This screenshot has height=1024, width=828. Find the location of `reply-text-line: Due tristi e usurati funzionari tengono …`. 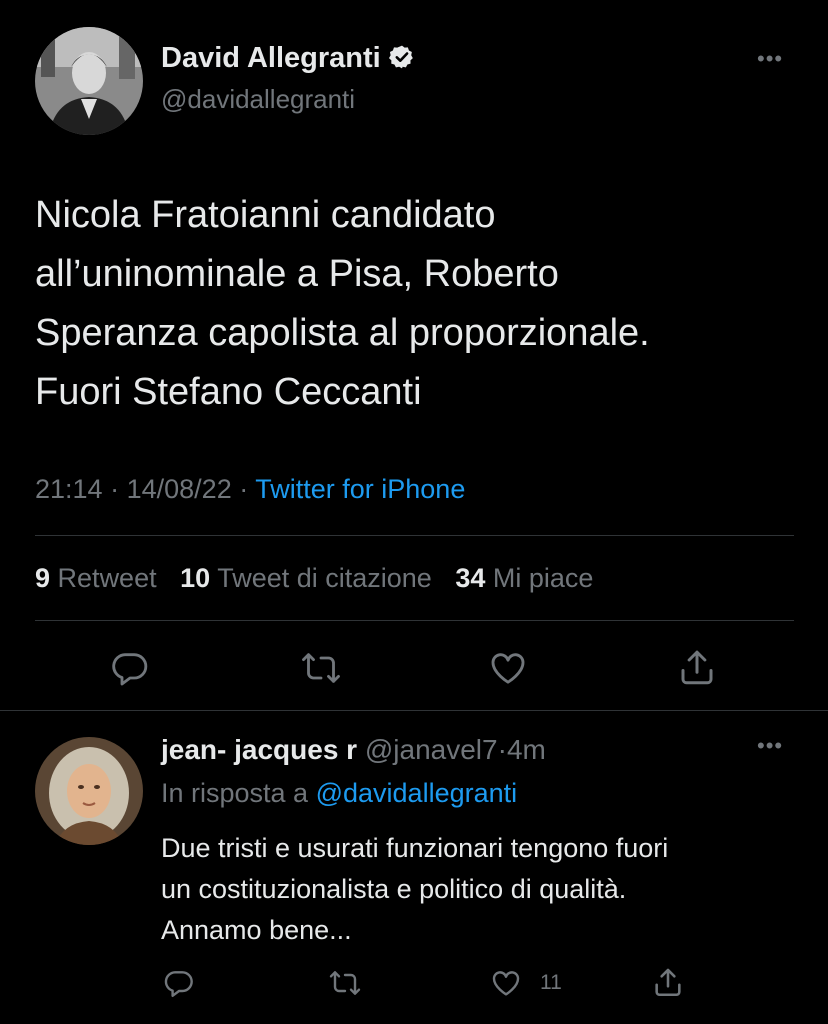

reply-text-line: Due tristi e usurati funzionari tengono … is located at coordinates (415, 848).